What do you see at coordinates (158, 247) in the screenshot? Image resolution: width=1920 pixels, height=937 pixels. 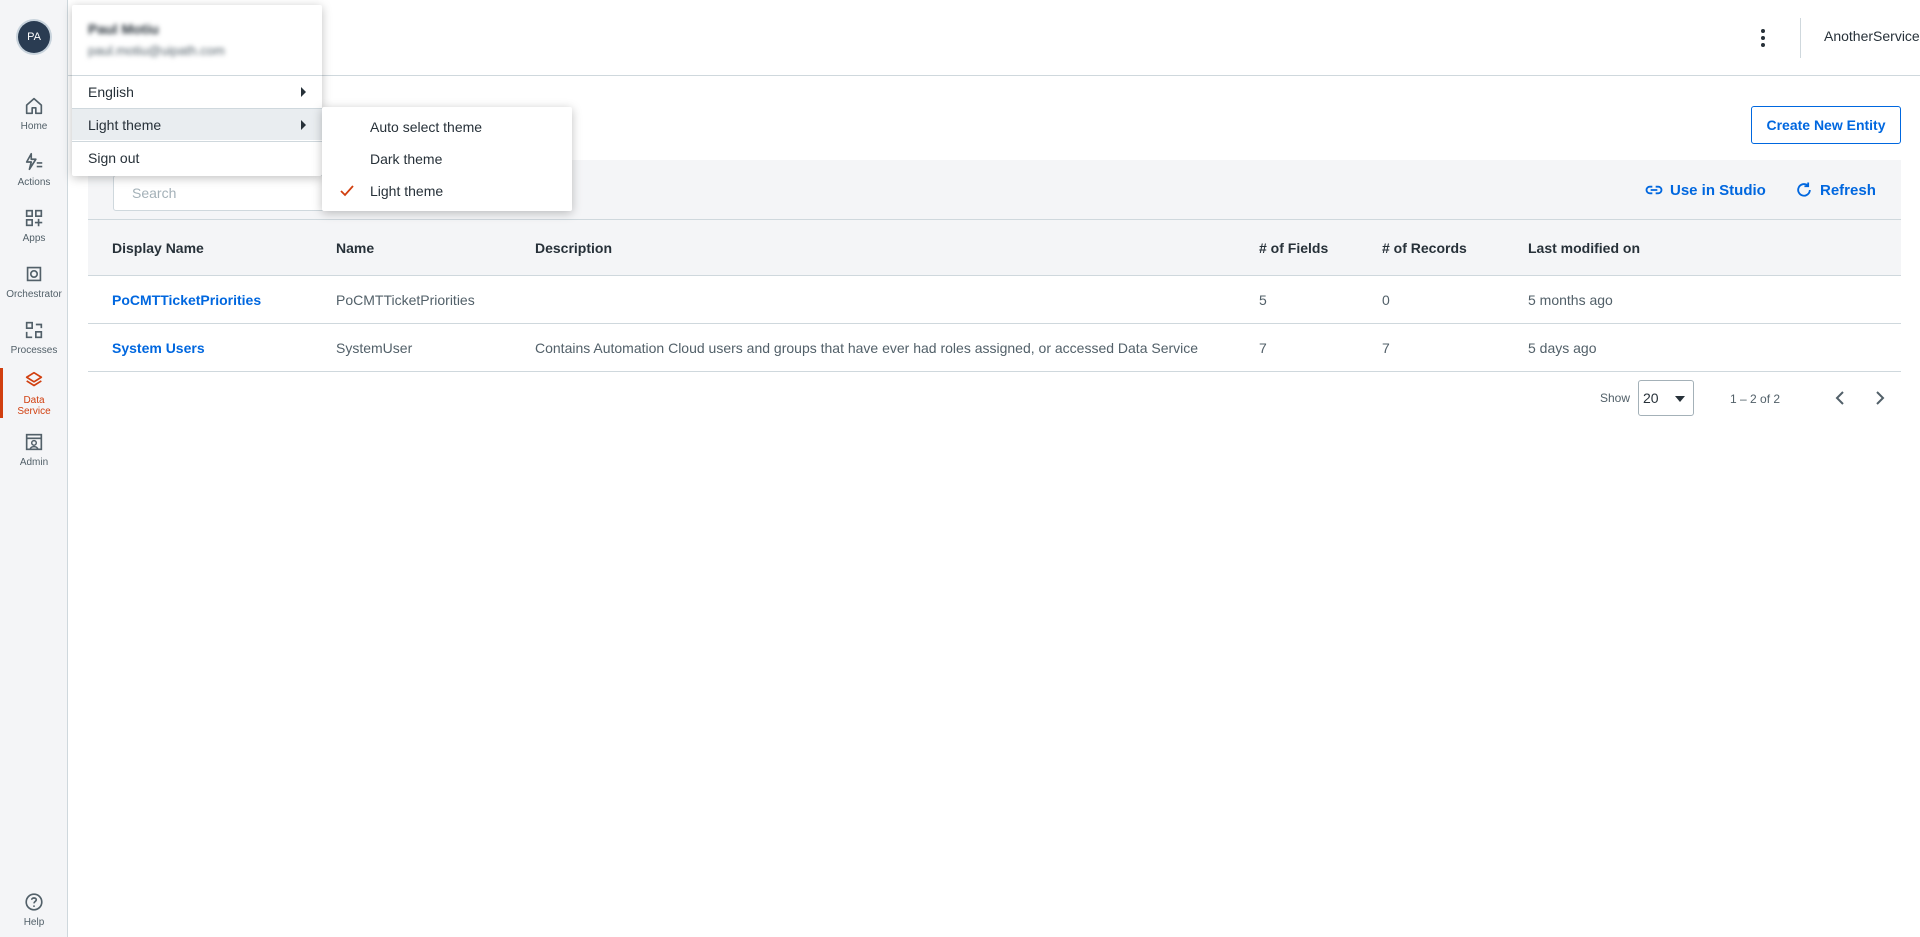 I see `column-header-display-name: Display Name` at bounding box center [158, 247].